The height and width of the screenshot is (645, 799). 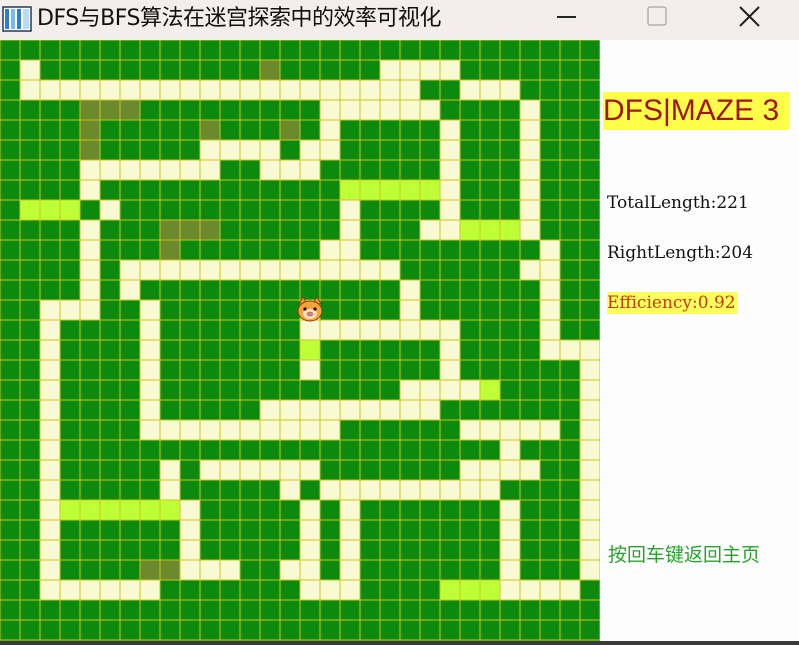 I want to click on minimize-icon, so click(x=566, y=20).